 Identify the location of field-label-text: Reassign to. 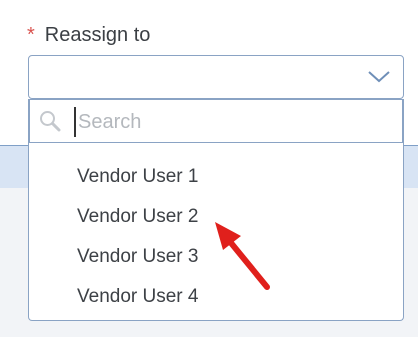
(97, 34).